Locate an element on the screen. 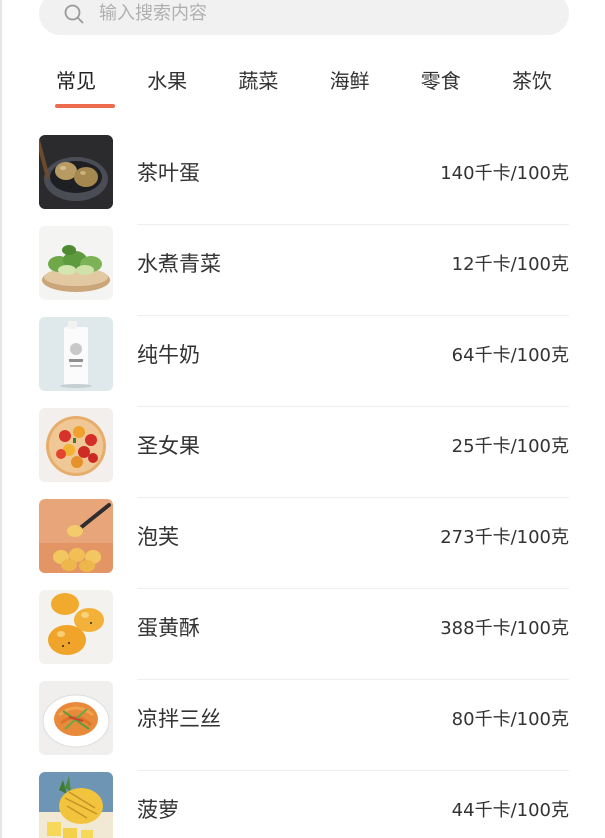 This screenshot has height=838, width=605. tab-tea-drink: 茶饮 is located at coordinates (532, 86).